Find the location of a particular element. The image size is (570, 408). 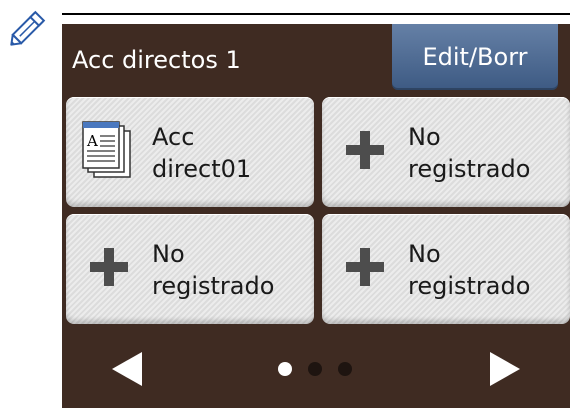

page-indicator is located at coordinates (315, 369).